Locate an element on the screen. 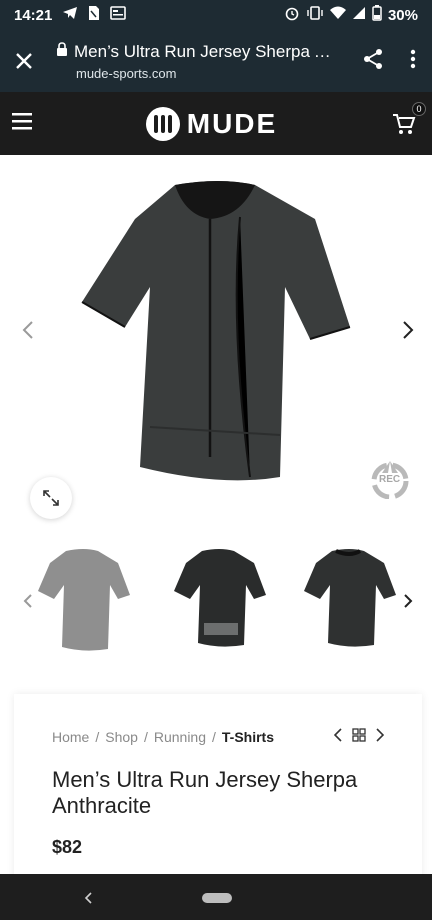  system-nav-bar is located at coordinates (216, 897).